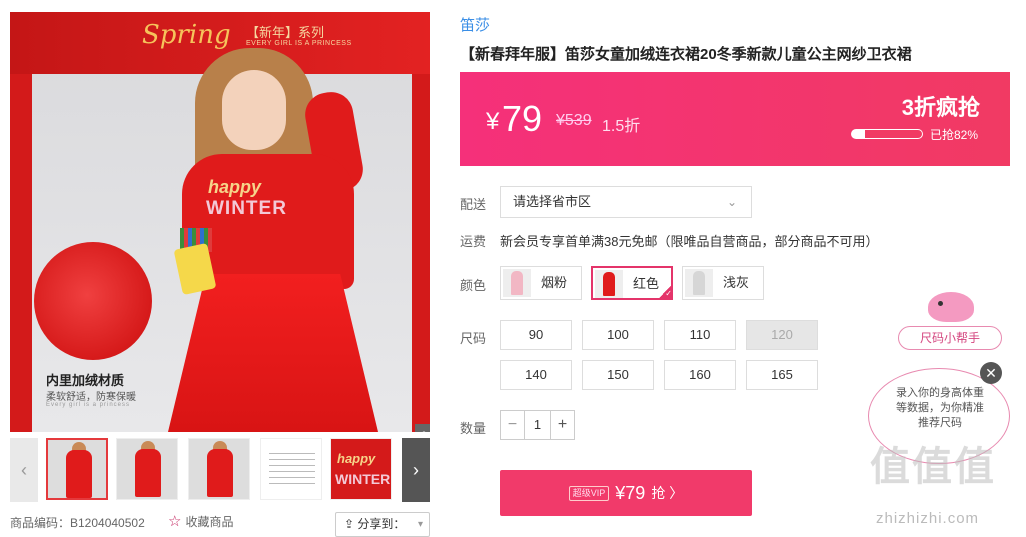 The width and height of the screenshot is (1026, 537). Describe the element at coordinates (254, 110) in the screenshot. I see `model-face` at that location.